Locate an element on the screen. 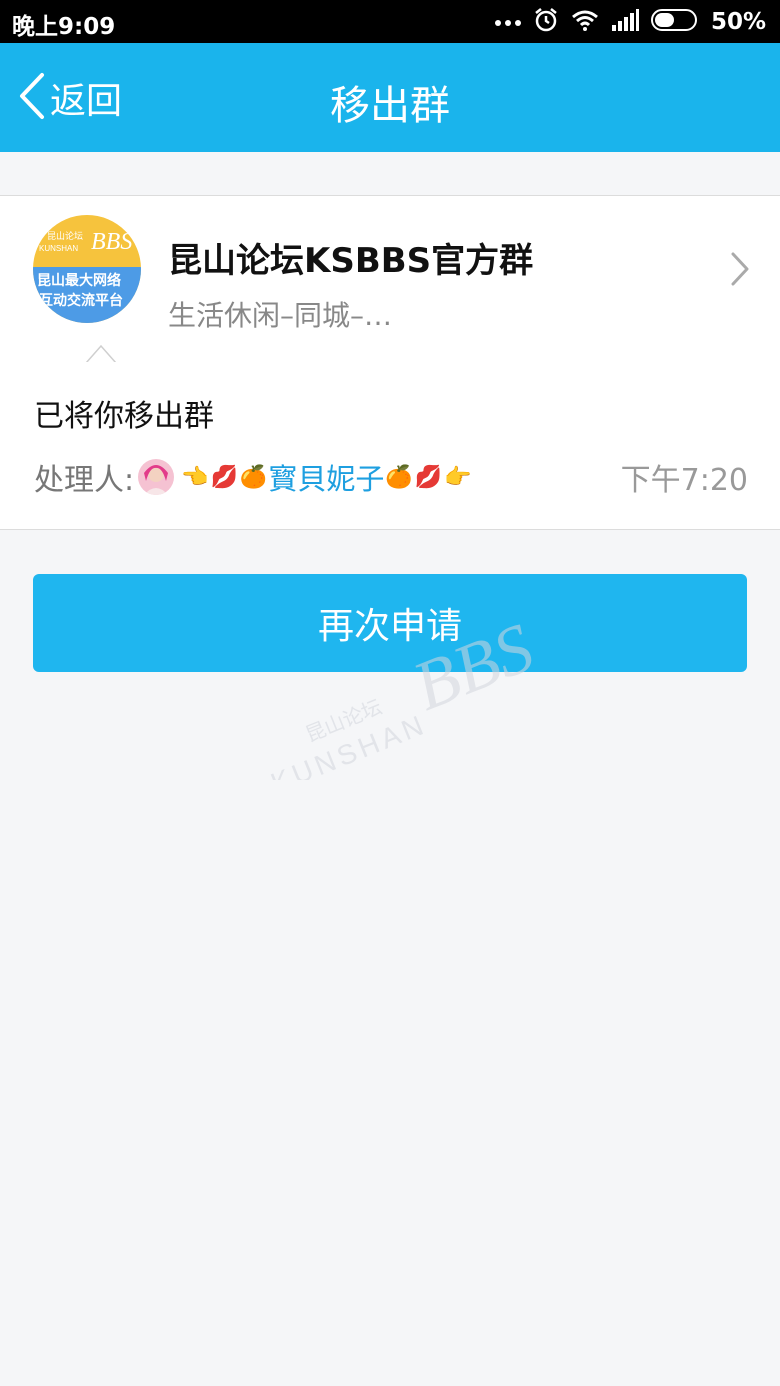  handler-name-link: 👈 💋 🍊 寳貝妮子 🍊 💋 👉 is located at coordinates (326, 477).